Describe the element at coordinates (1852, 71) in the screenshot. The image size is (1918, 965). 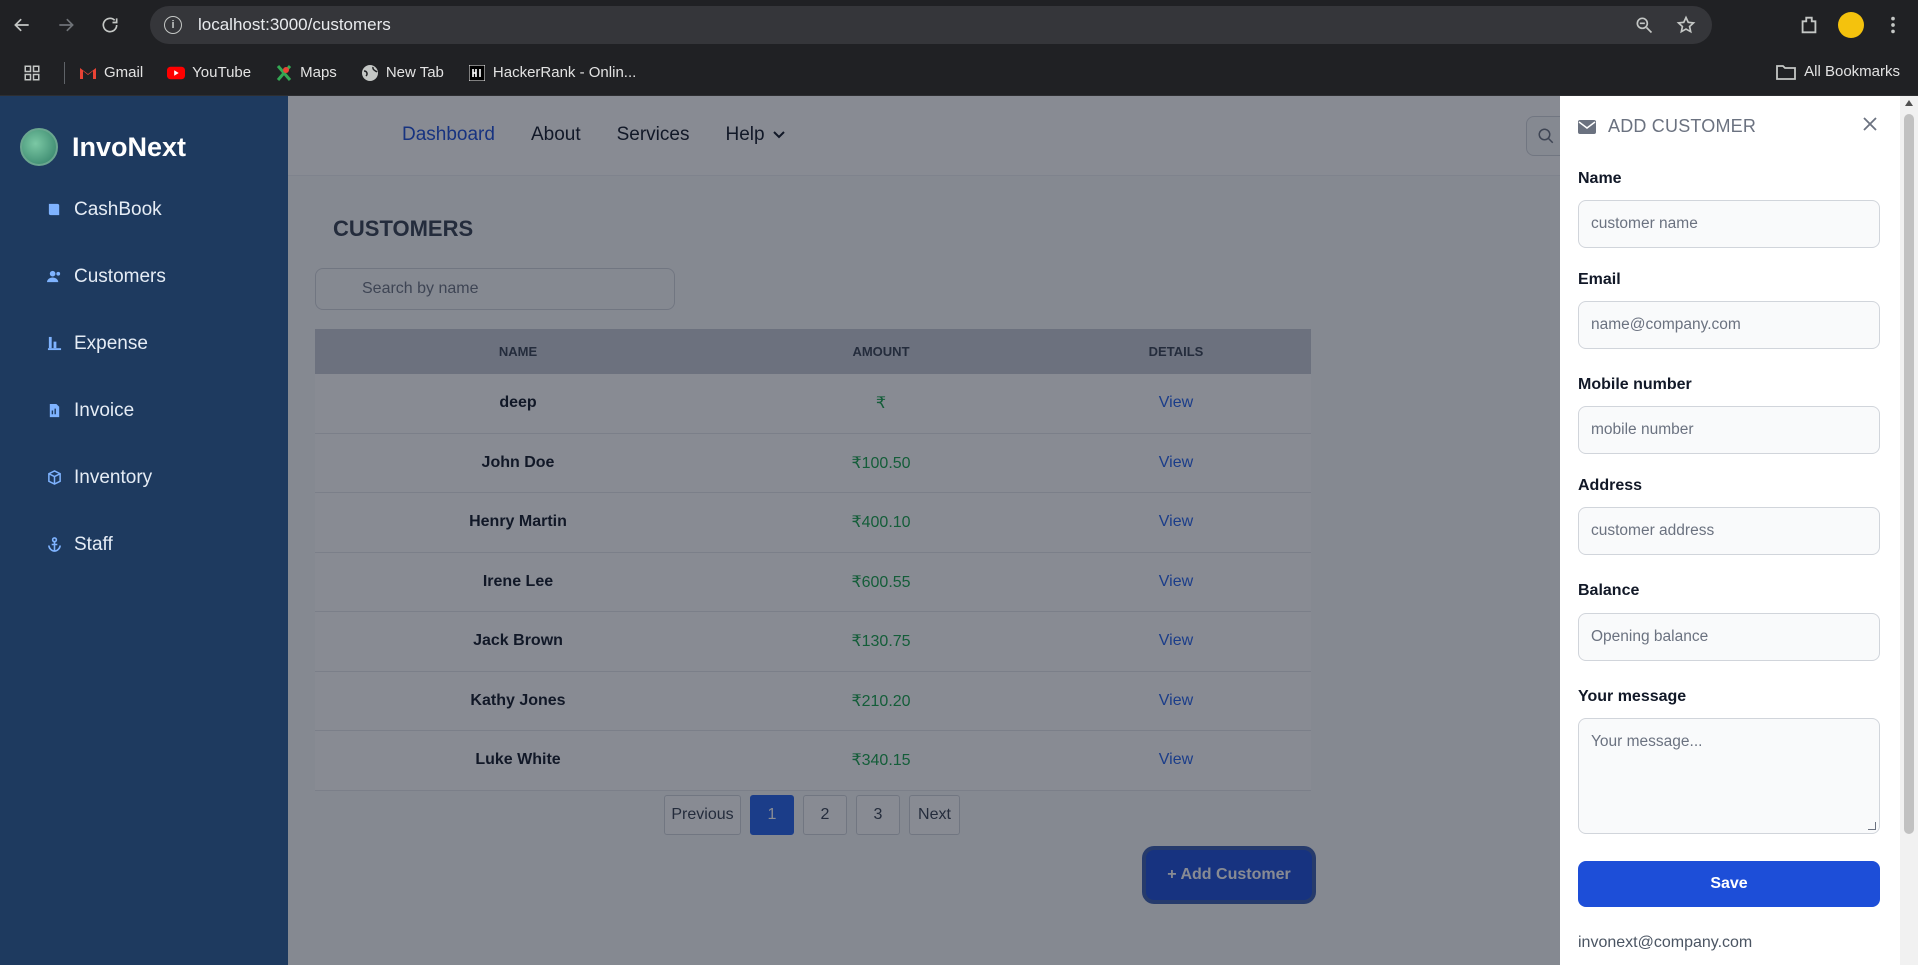
I see `all-bookmarks-label: All Bookmarks` at that location.